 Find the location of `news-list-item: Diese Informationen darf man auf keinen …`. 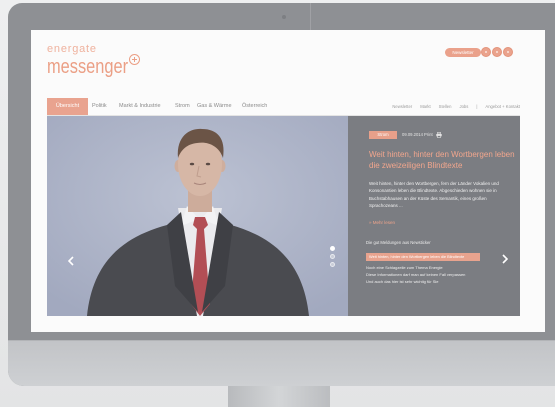

news-list-item: Diese Informationen darf man auf keinen … is located at coordinates (415, 274).